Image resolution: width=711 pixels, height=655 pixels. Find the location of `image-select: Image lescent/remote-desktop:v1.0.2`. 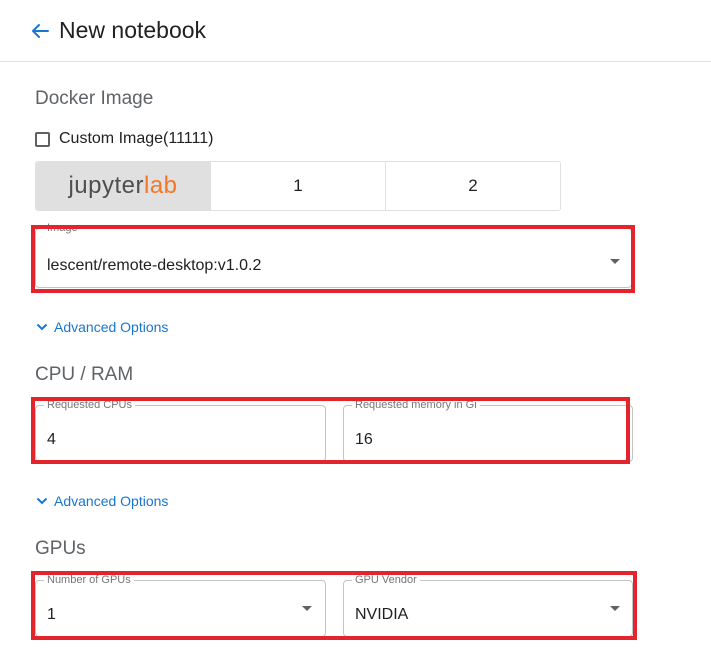

image-select: Image lescent/remote-desktop:v1.0.2 is located at coordinates (333, 255).